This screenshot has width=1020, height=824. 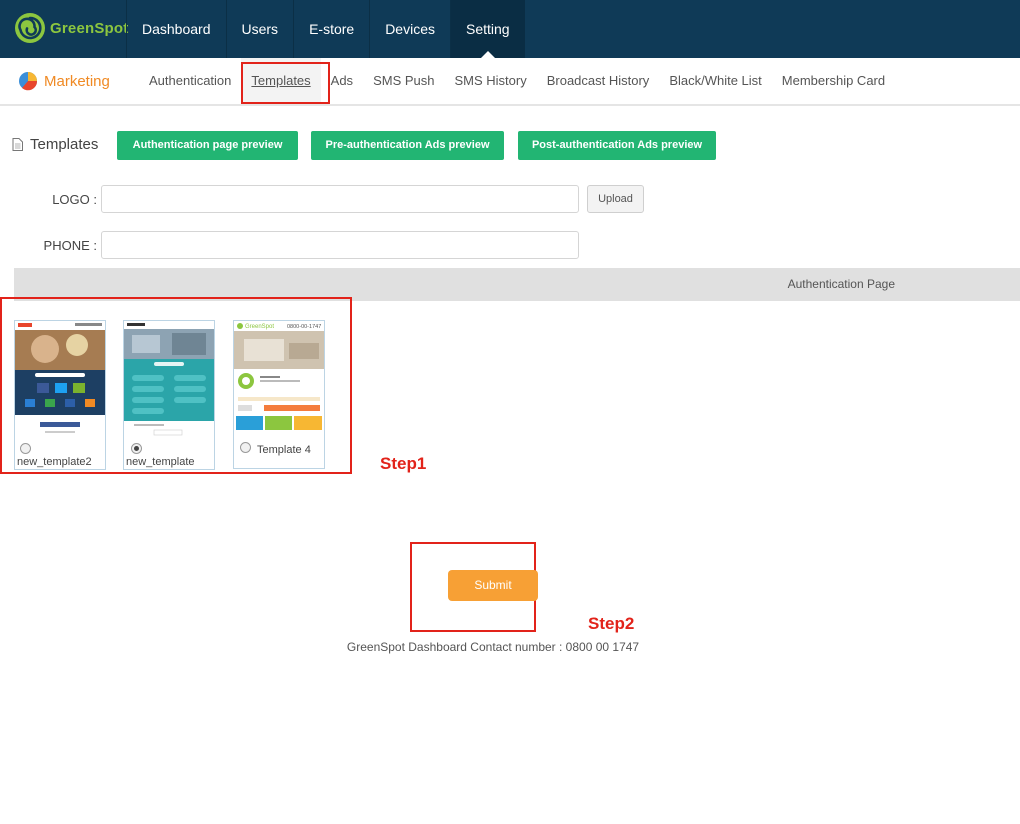 What do you see at coordinates (833, 81) in the screenshot?
I see `subnav-membership-card: Membership Card` at bounding box center [833, 81].